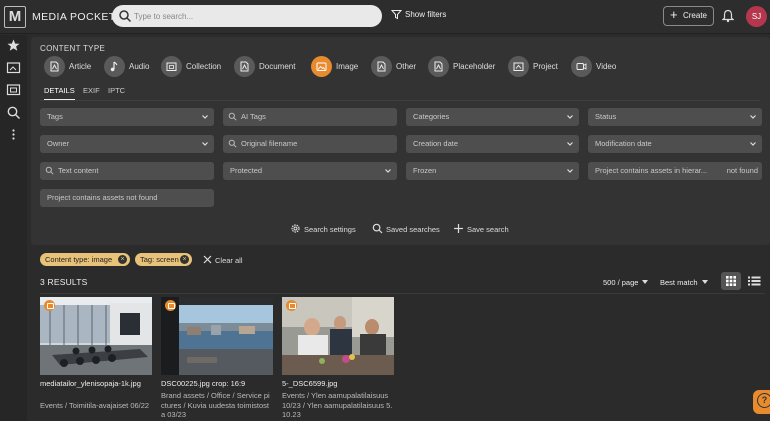  Describe the element at coordinates (204, 66) in the screenshot. I see `content-type-label: Collection` at that location.